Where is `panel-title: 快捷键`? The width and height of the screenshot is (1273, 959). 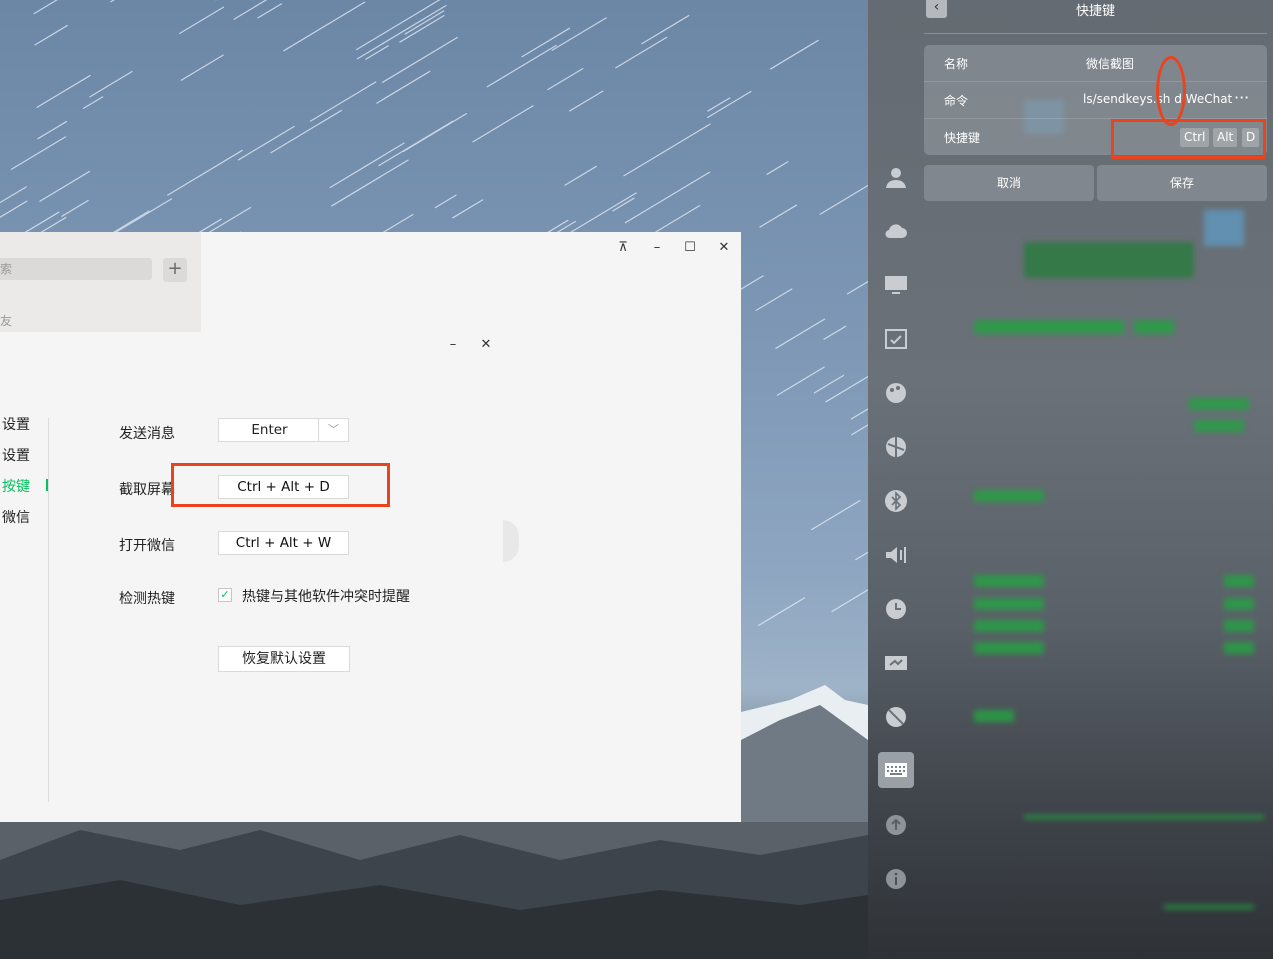
panel-title: 快捷键 is located at coordinates (1096, 11).